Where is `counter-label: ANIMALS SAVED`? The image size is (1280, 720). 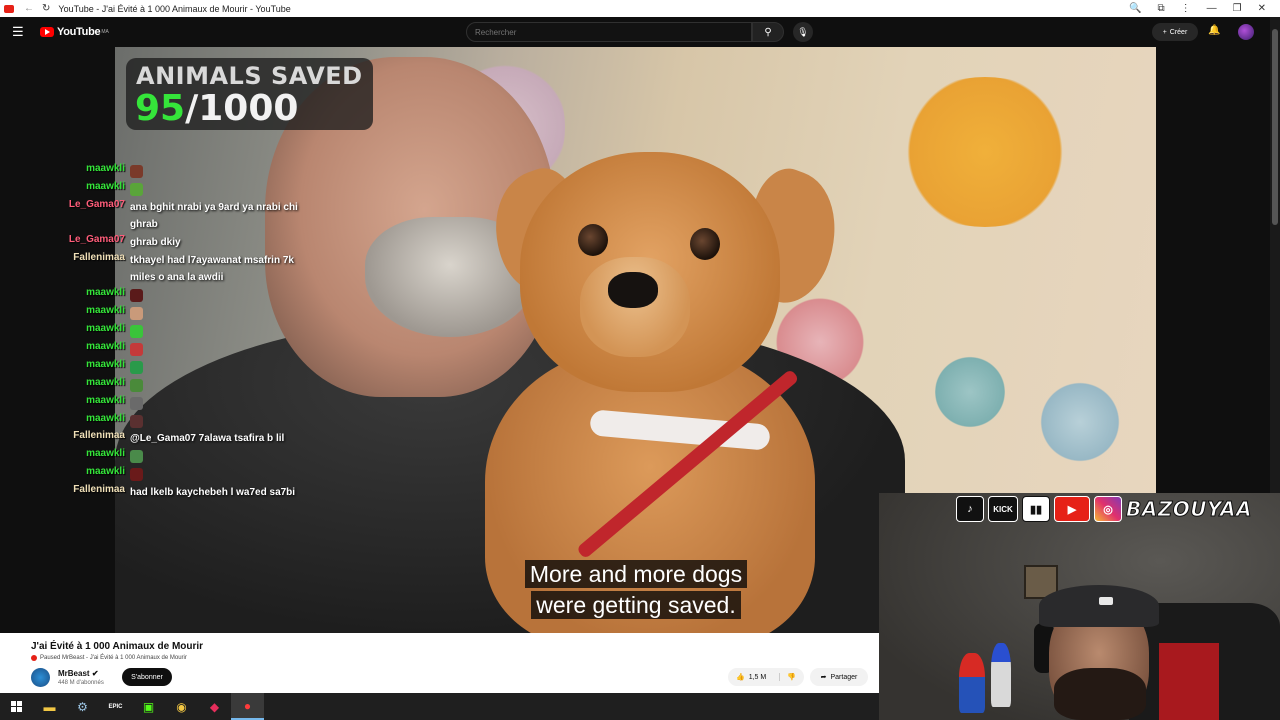 counter-label: ANIMALS SAVED is located at coordinates (249, 76).